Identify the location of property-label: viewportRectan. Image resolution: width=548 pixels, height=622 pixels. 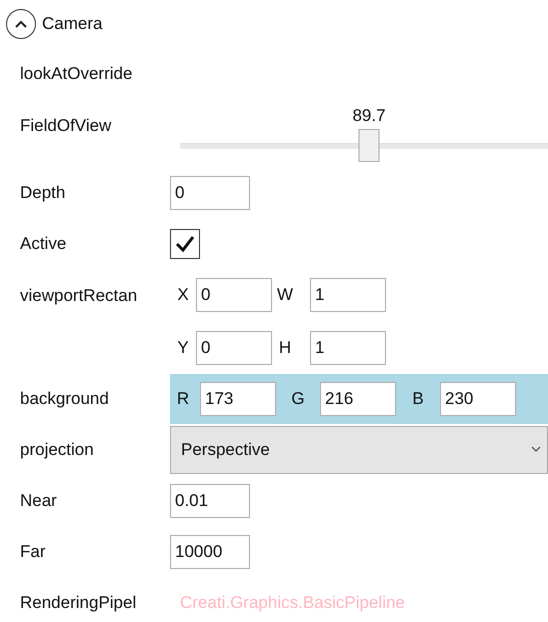
(78, 296).